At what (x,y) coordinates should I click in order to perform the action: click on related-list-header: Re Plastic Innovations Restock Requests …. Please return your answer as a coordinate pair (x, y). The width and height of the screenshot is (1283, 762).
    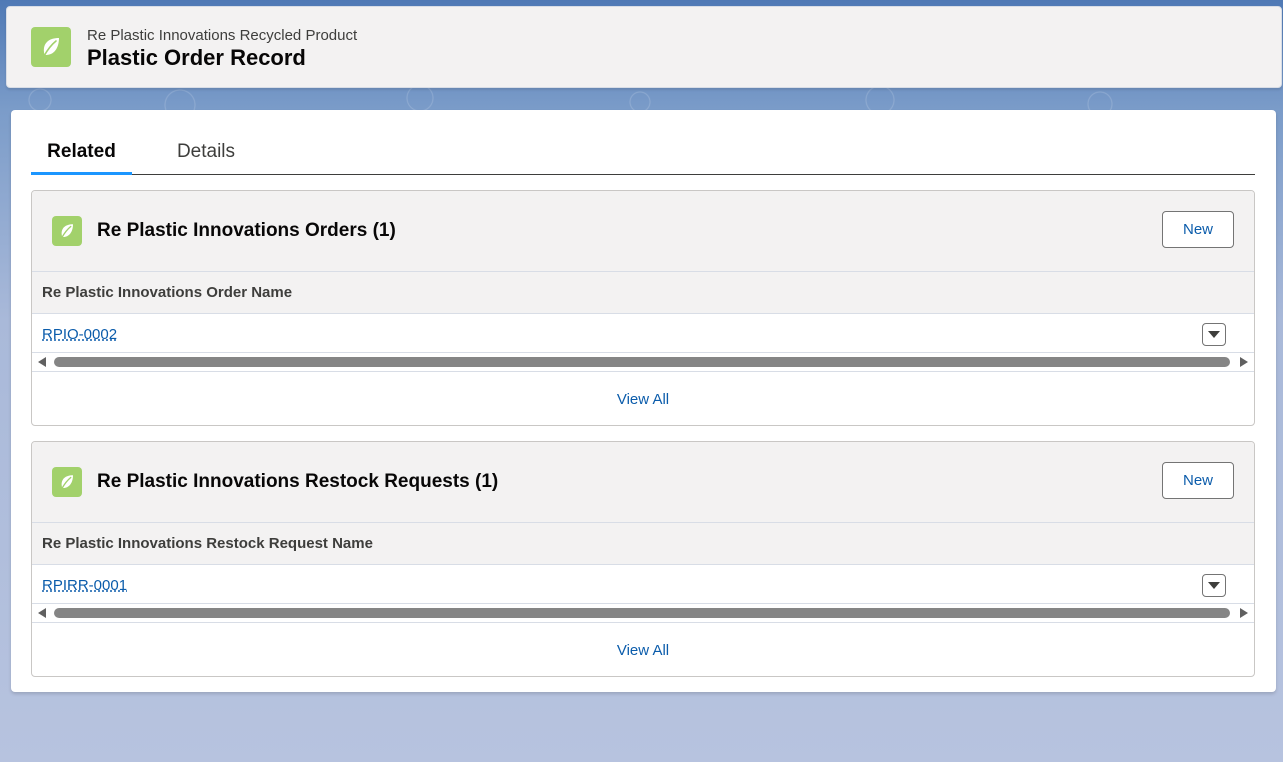
    Looking at the image, I should click on (643, 482).